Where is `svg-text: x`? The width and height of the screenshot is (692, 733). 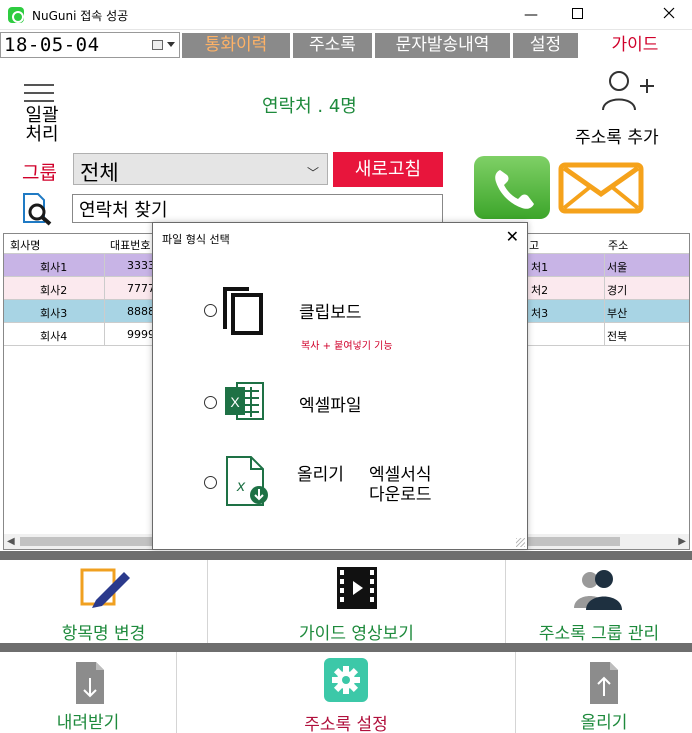
svg-text: x is located at coordinates (241, 486).